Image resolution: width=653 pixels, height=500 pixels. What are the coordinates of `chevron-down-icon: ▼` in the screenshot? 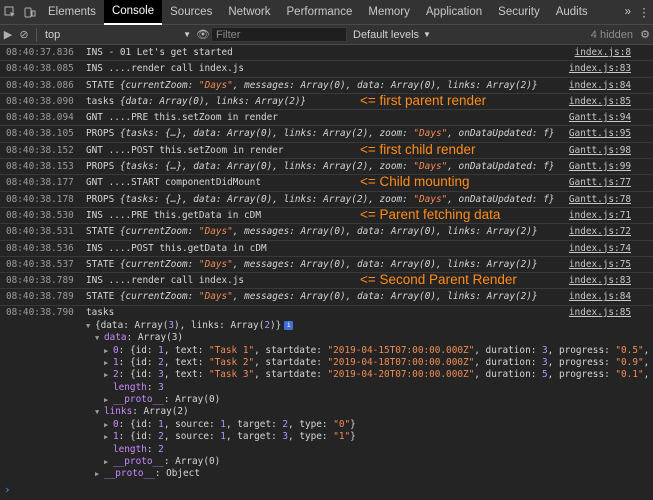 It's located at (187, 34).